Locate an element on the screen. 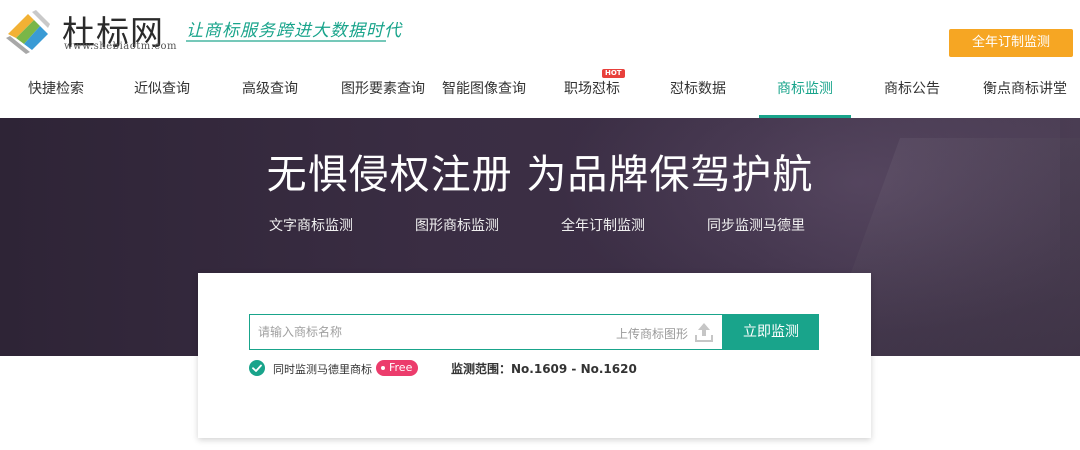 This screenshot has width=1080, height=450. banner-title: 无惧侵权注册 为品牌保驾护航 is located at coordinates (540, 175).